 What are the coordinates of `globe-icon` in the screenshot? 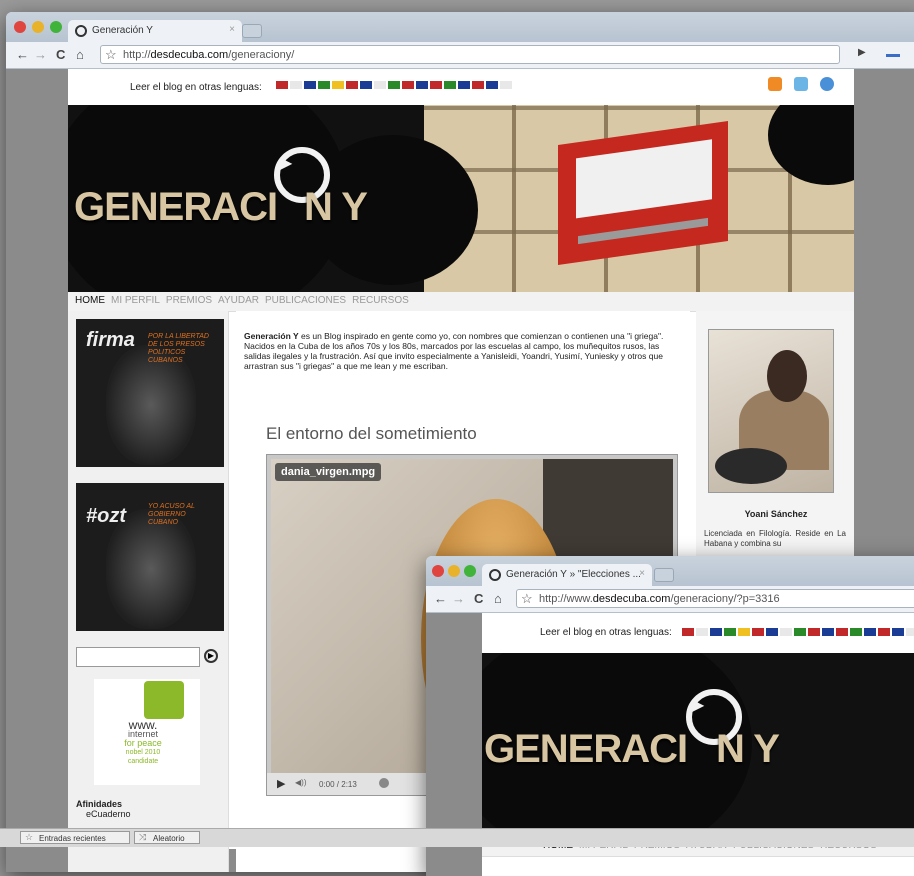 It's located at (827, 84).